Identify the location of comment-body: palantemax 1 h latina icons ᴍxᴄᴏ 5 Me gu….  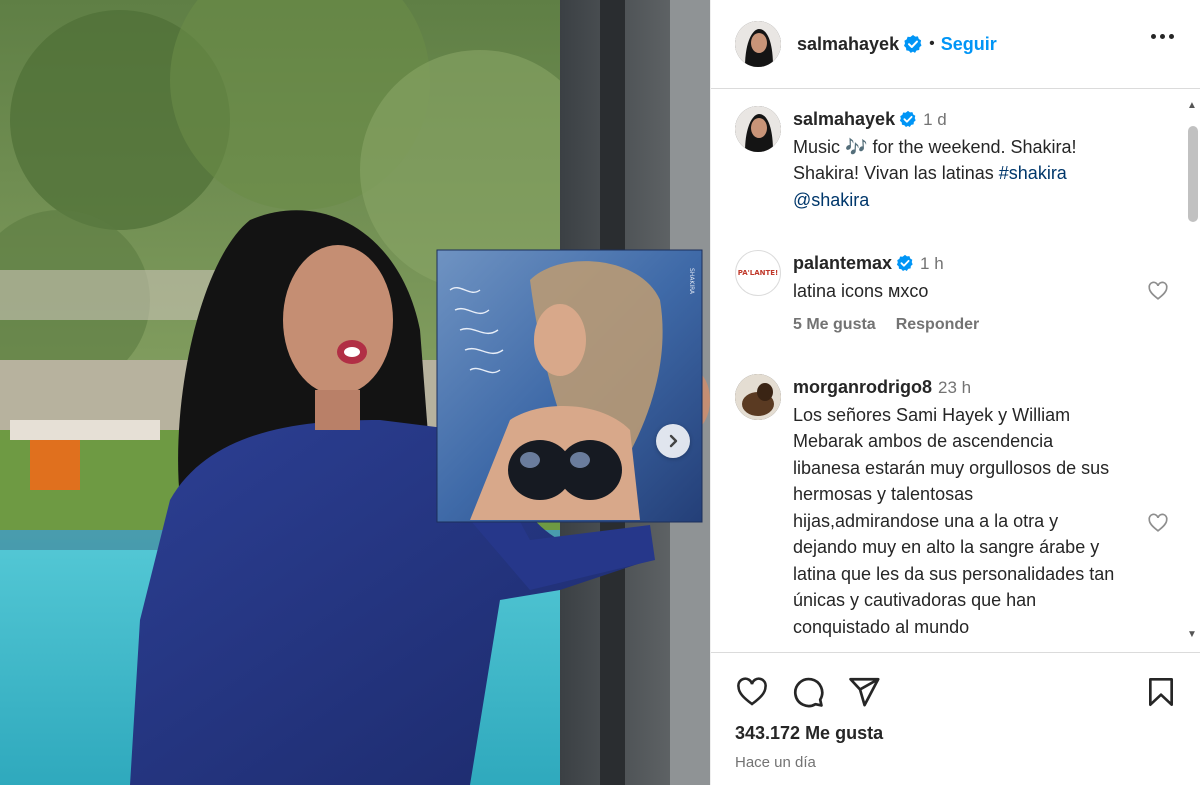
(970, 292).